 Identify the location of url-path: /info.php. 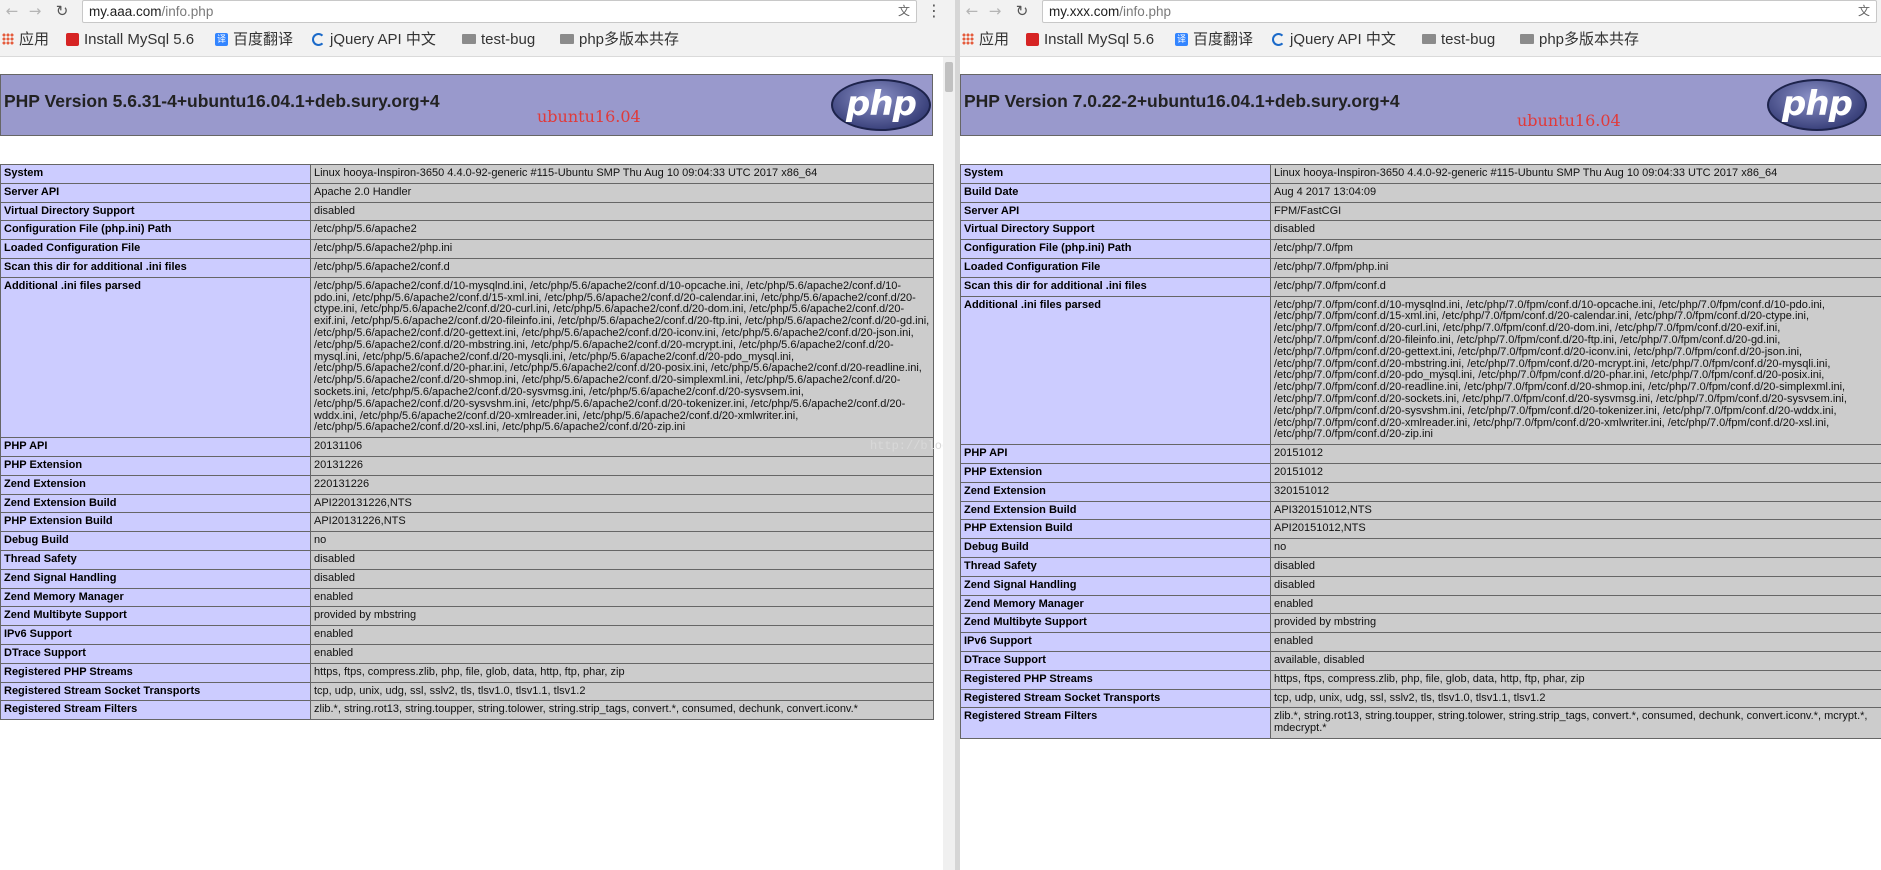
(187, 11).